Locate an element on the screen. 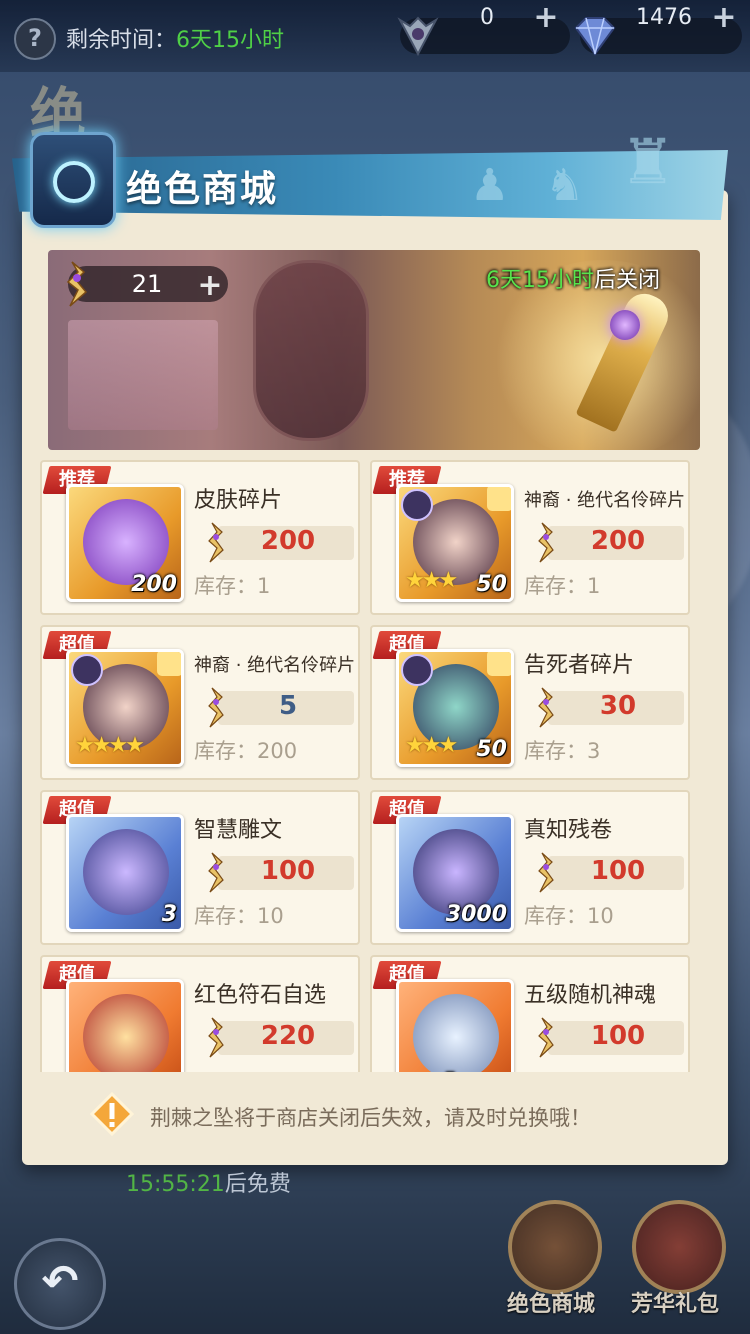 This screenshot has width=750, height=1334. item-name: 告死者碎片 is located at coordinates (579, 665).